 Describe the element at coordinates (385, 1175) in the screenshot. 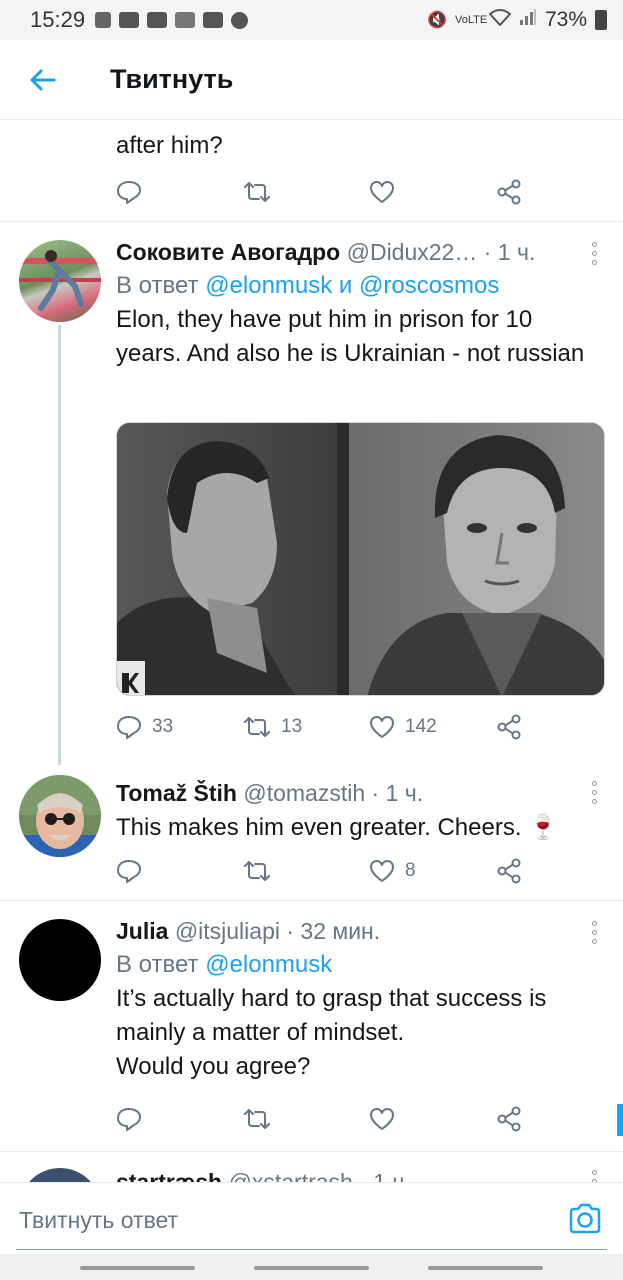

I see `tweet-time: · 1 ч.` at that location.